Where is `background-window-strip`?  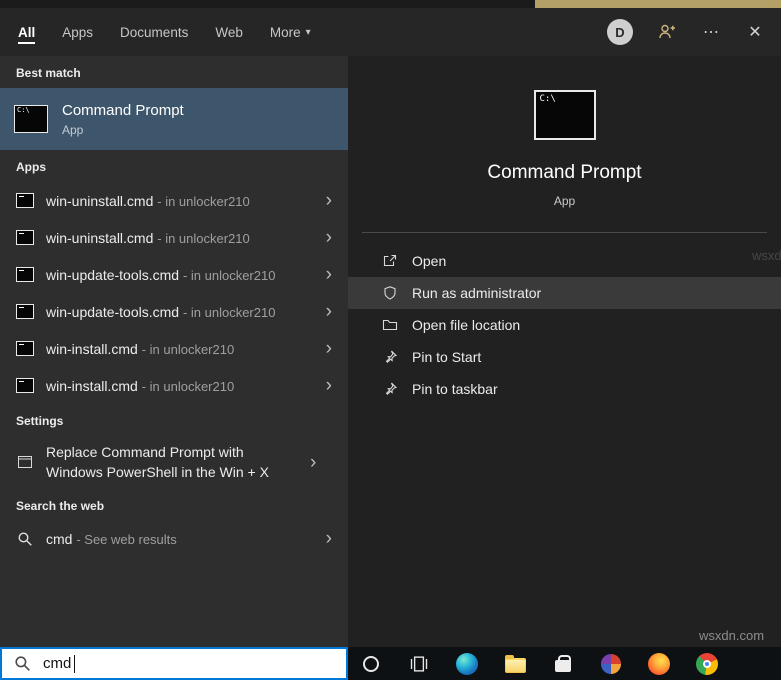 background-window-strip is located at coordinates (390, 4).